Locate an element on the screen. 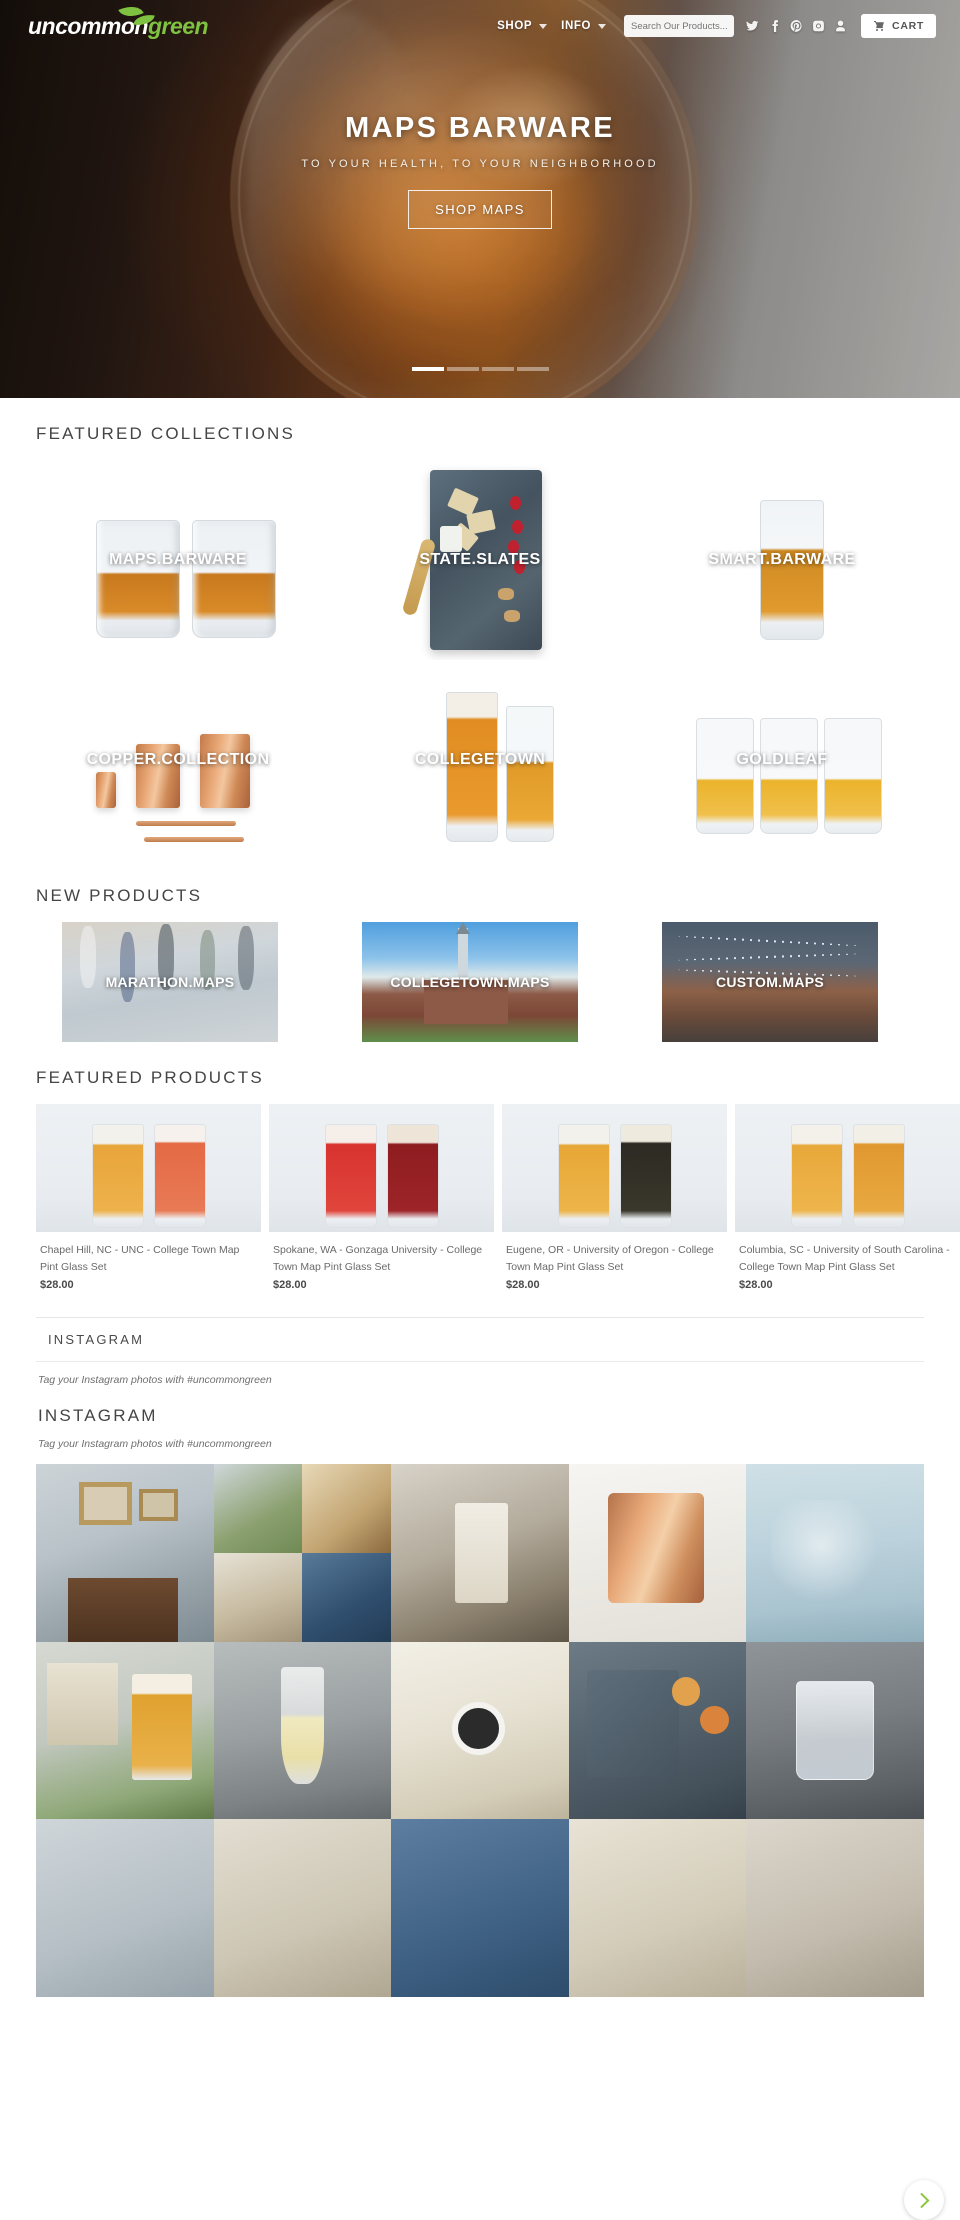  collection-state-slates: STATE.SLATES is located at coordinates (480, 560).